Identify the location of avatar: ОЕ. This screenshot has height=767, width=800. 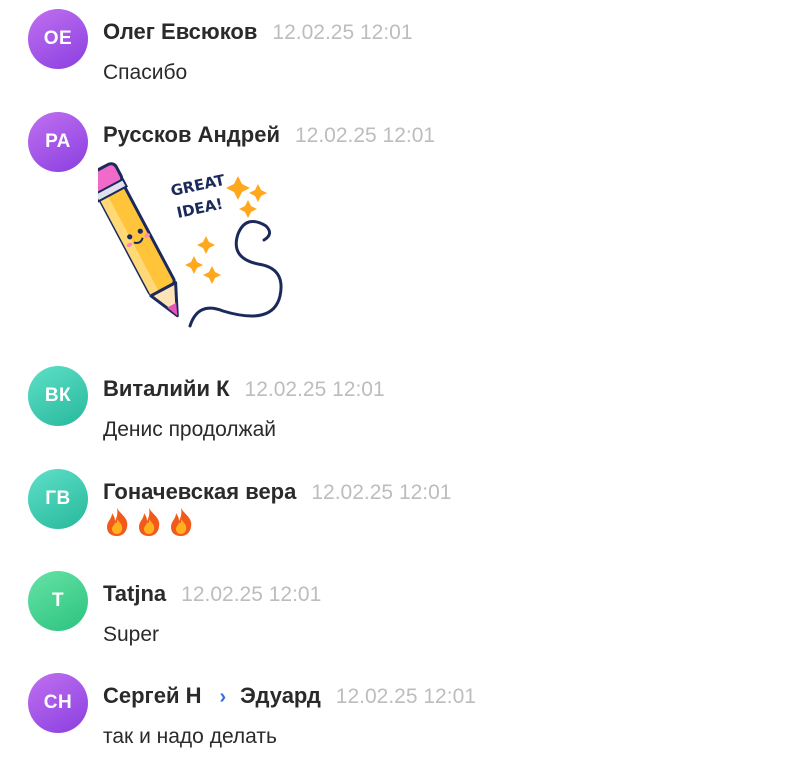
(58, 39).